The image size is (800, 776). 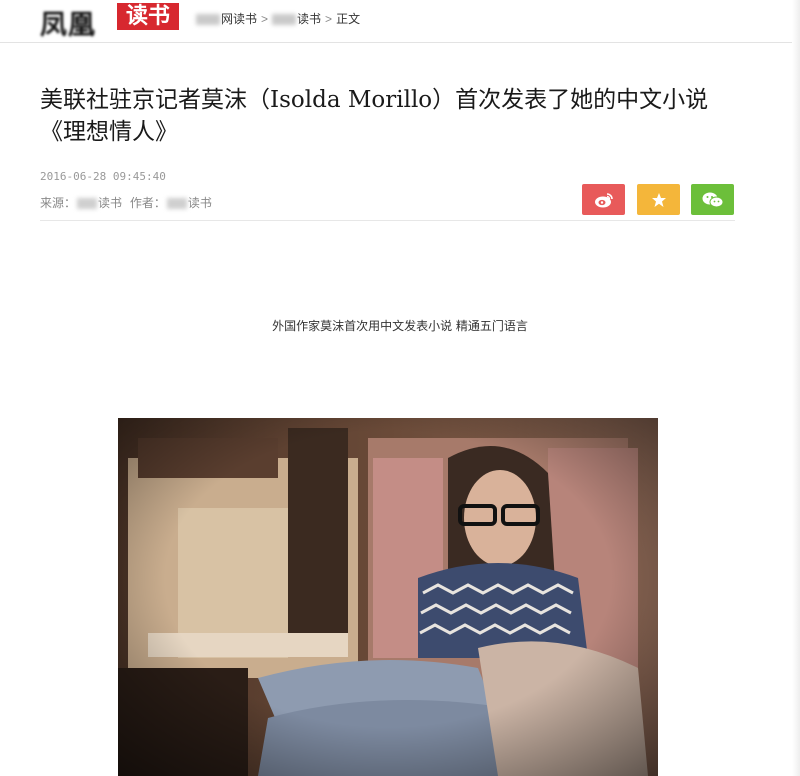 I want to click on share-wechat-button, so click(x=712, y=199).